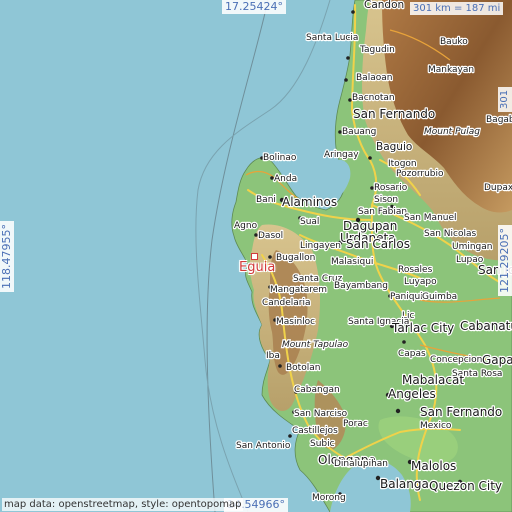 This screenshot has width=512, height=512. What do you see at coordinates (315, 431) in the screenshot?
I see `label-castillejos: Castillejos` at bounding box center [315, 431].